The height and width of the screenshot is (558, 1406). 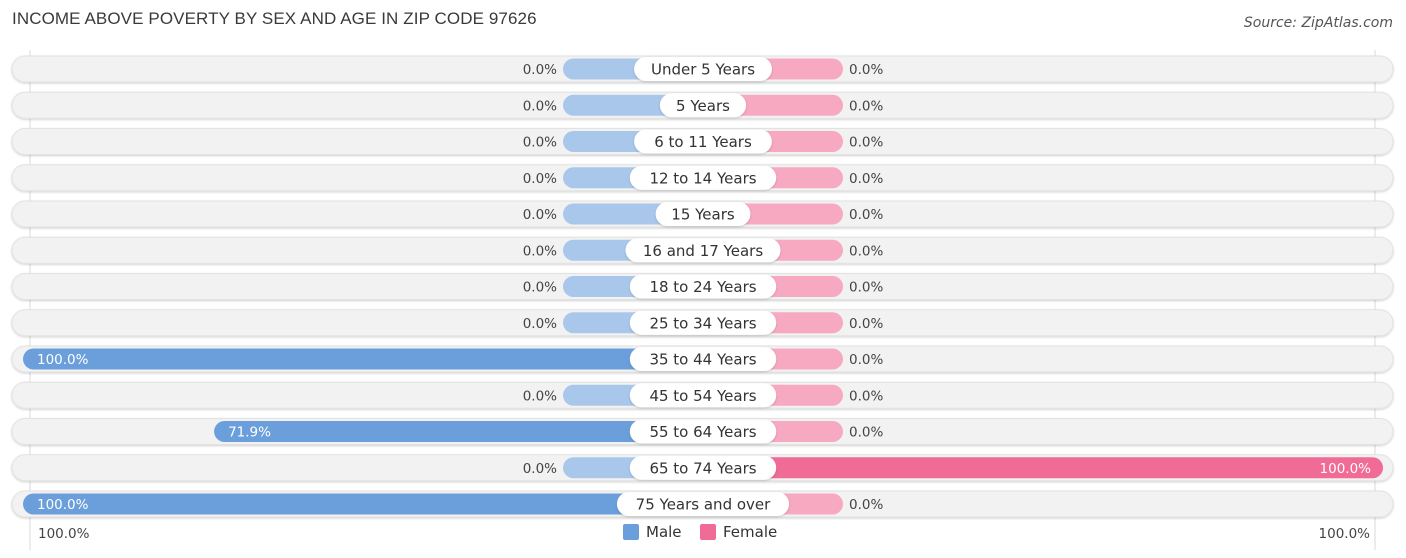 What do you see at coordinates (750, 532) in the screenshot?
I see `legend-label-female: Female` at bounding box center [750, 532].